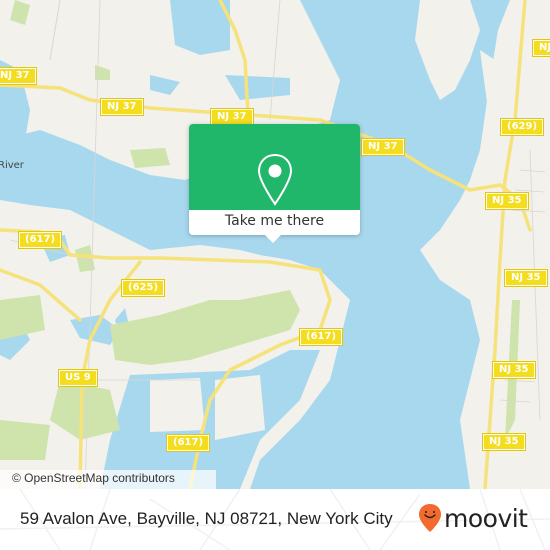 The width and height of the screenshot is (550, 550). I want to click on moovit-pin-icon, so click(430, 518).